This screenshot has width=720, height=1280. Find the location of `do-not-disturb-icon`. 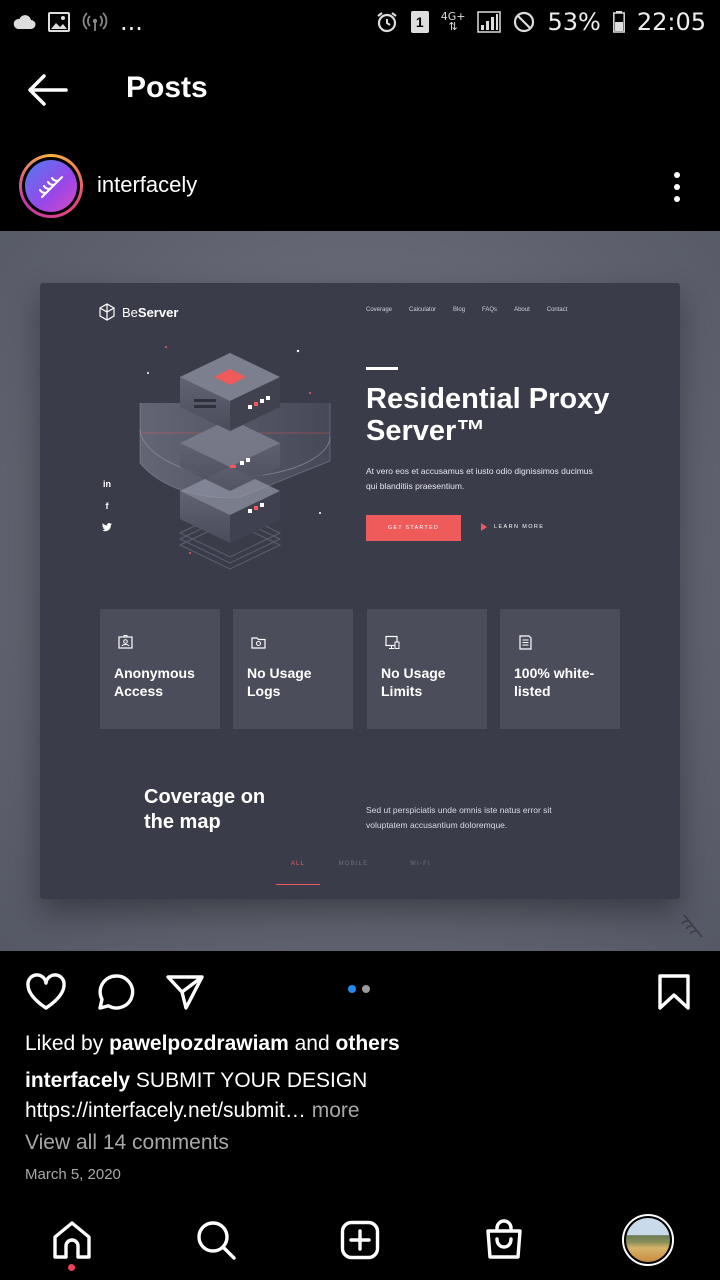

do-not-disturb-icon is located at coordinates (524, 22).